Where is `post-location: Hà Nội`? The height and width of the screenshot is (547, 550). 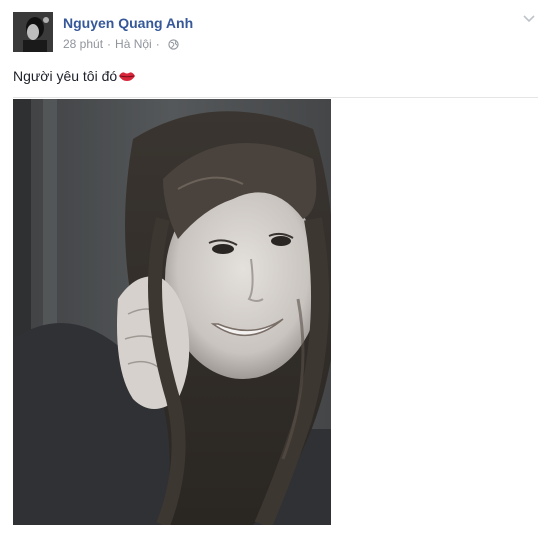 post-location: Hà Nội is located at coordinates (133, 44).